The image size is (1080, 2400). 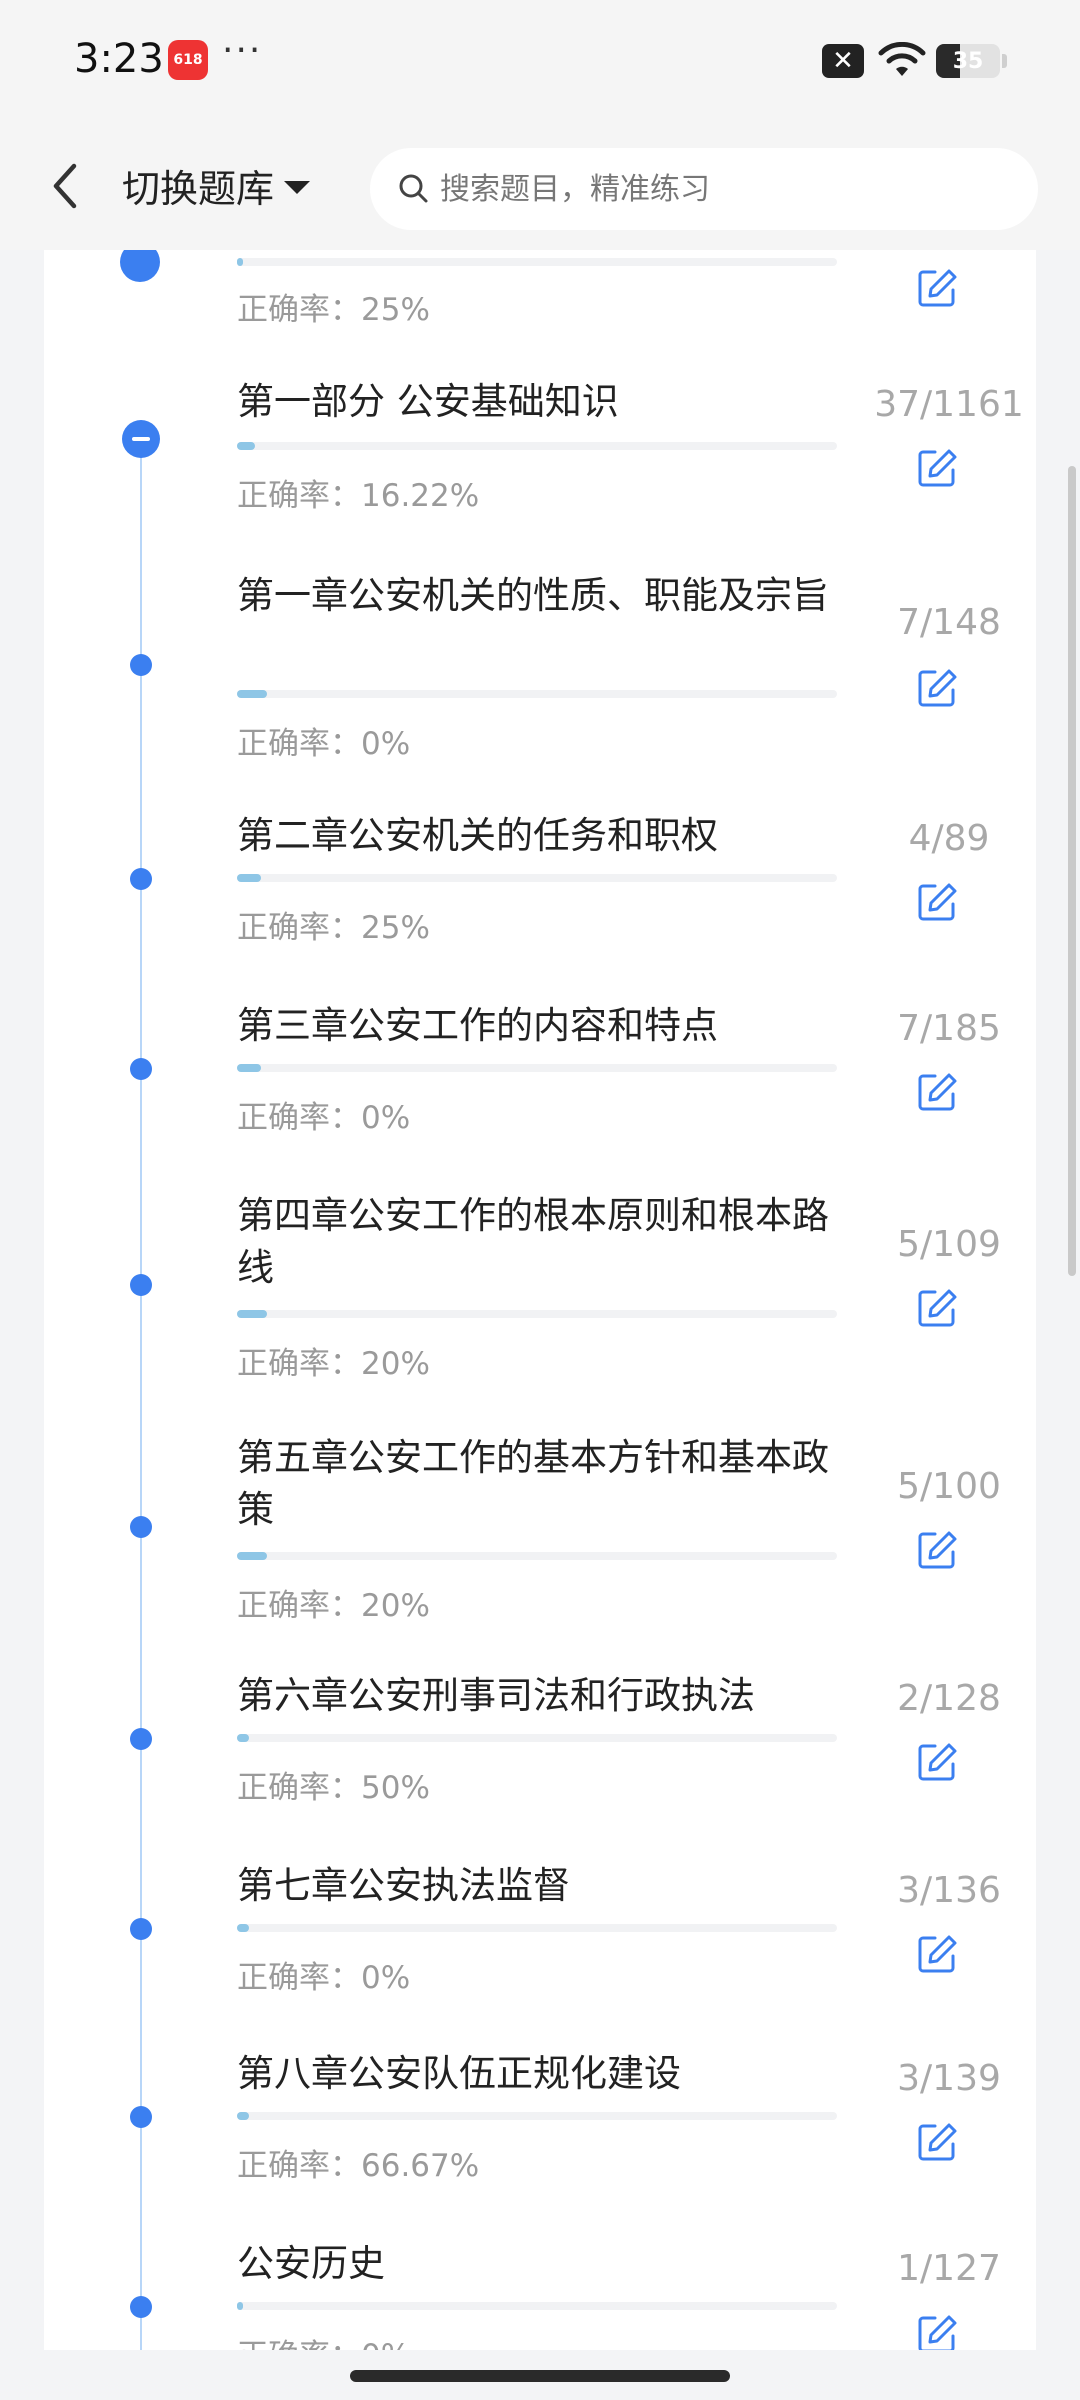 I want to click on progress-count: 2/128, so click(x=949, y=1698).